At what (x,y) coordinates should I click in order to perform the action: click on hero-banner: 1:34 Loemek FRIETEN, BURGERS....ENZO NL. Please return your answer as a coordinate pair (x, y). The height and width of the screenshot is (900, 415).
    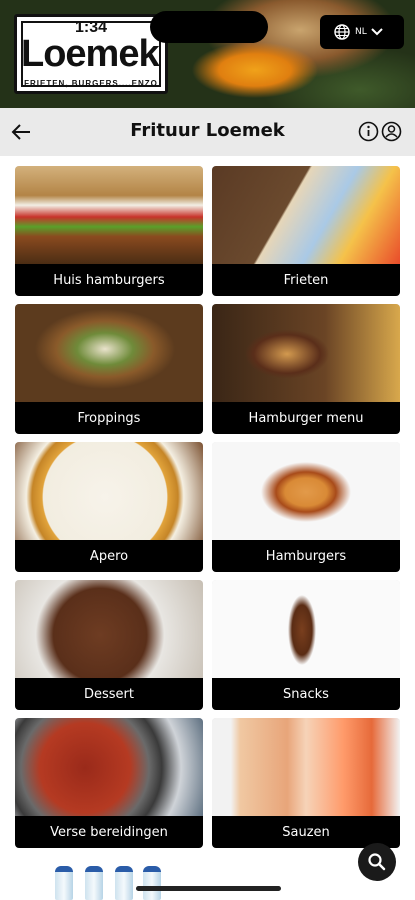
    Looking at the image, I should click on (207, 54).